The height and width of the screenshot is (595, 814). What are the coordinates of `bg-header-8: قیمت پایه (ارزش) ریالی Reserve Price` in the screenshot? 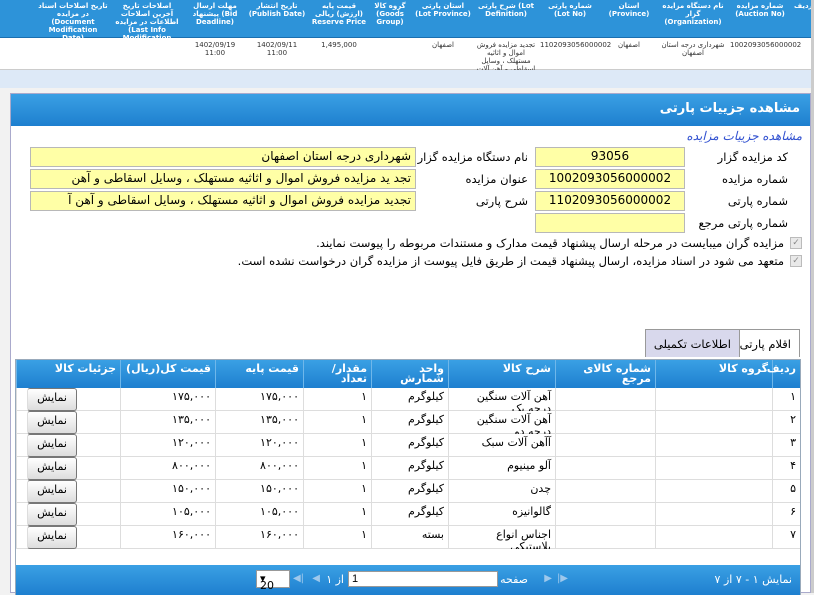 It's located at (339, 14).